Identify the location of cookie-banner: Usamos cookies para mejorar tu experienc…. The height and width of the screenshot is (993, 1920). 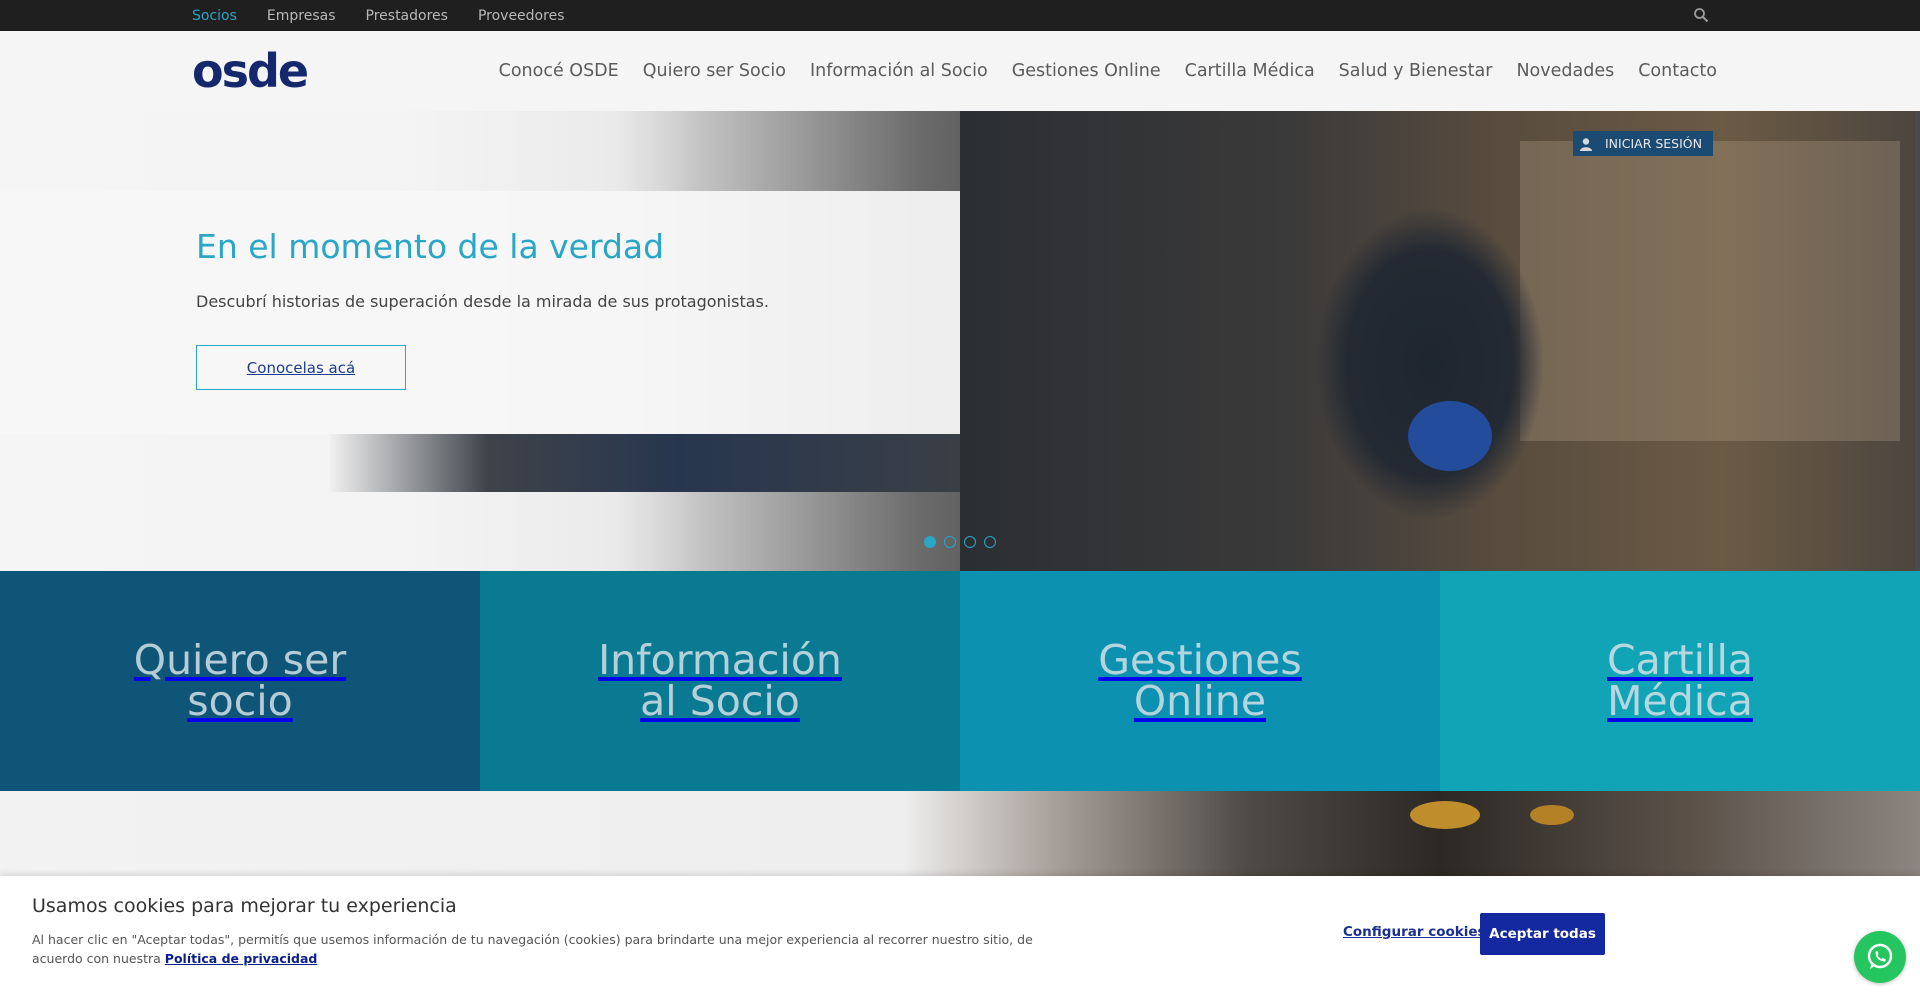
(960, 934).